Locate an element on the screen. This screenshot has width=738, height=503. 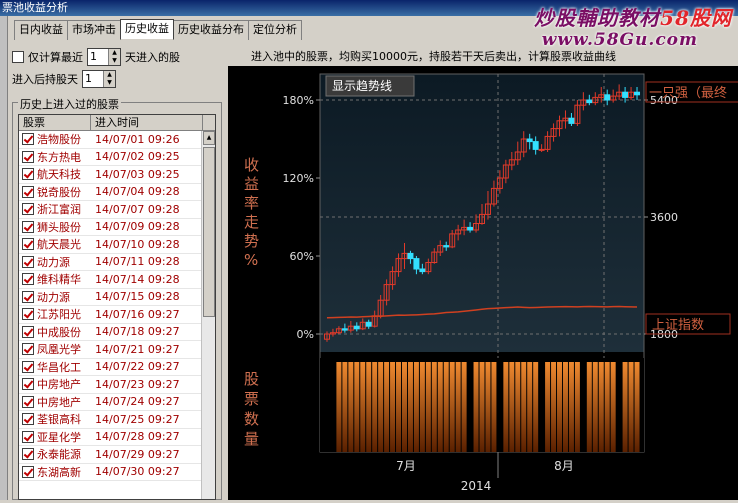
scroll-up-icon: ▲ is located at coordinates (209, 138).